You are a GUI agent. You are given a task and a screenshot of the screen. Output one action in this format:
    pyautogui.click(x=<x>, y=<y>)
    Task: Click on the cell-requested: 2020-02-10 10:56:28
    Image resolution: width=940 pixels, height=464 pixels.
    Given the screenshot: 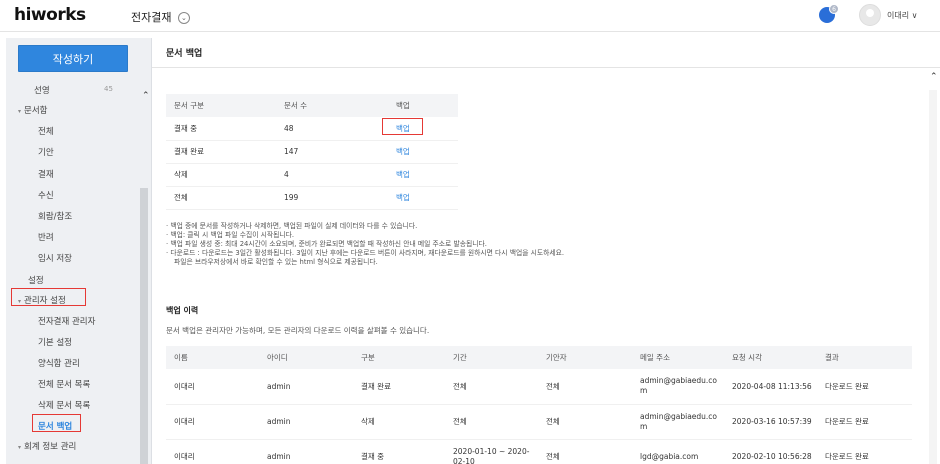 What is the action you would take?
    pyautogui.click(x=770, y=451)
    